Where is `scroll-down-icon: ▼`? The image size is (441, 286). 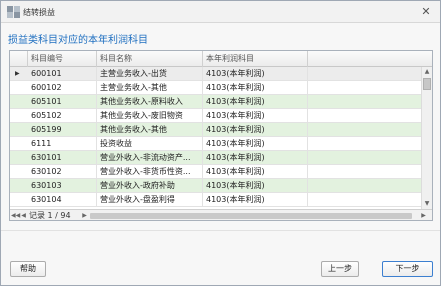 scroll-down-icon: ▼ is located at coordinates (427, 204).